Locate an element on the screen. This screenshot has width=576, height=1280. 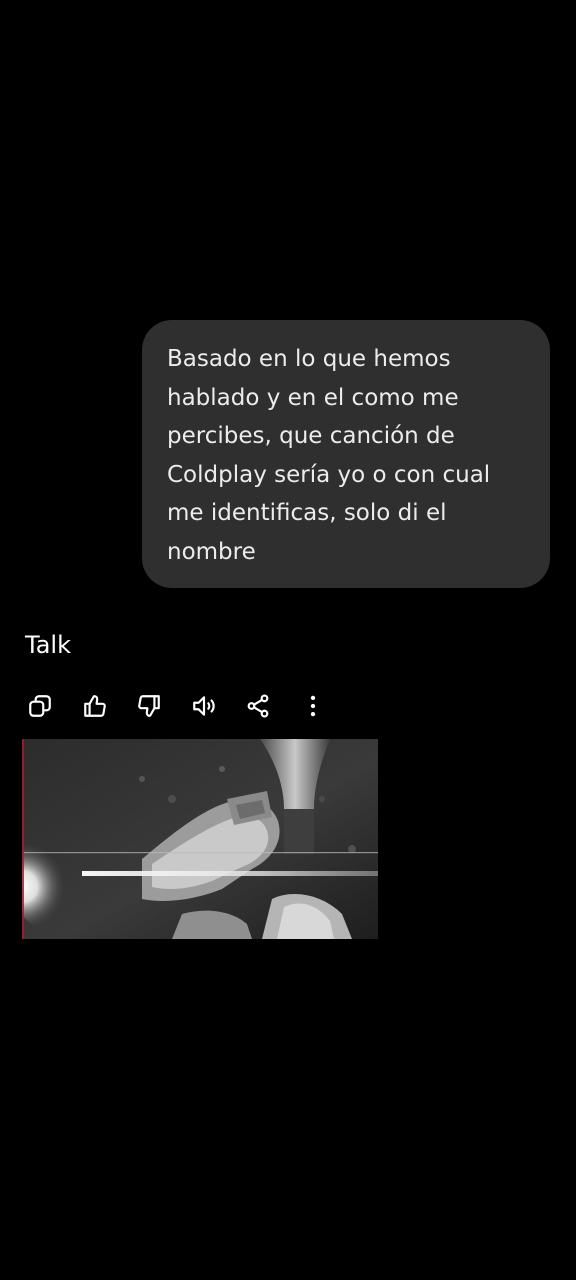
speaker-icon is located at coordinates (203, 706).